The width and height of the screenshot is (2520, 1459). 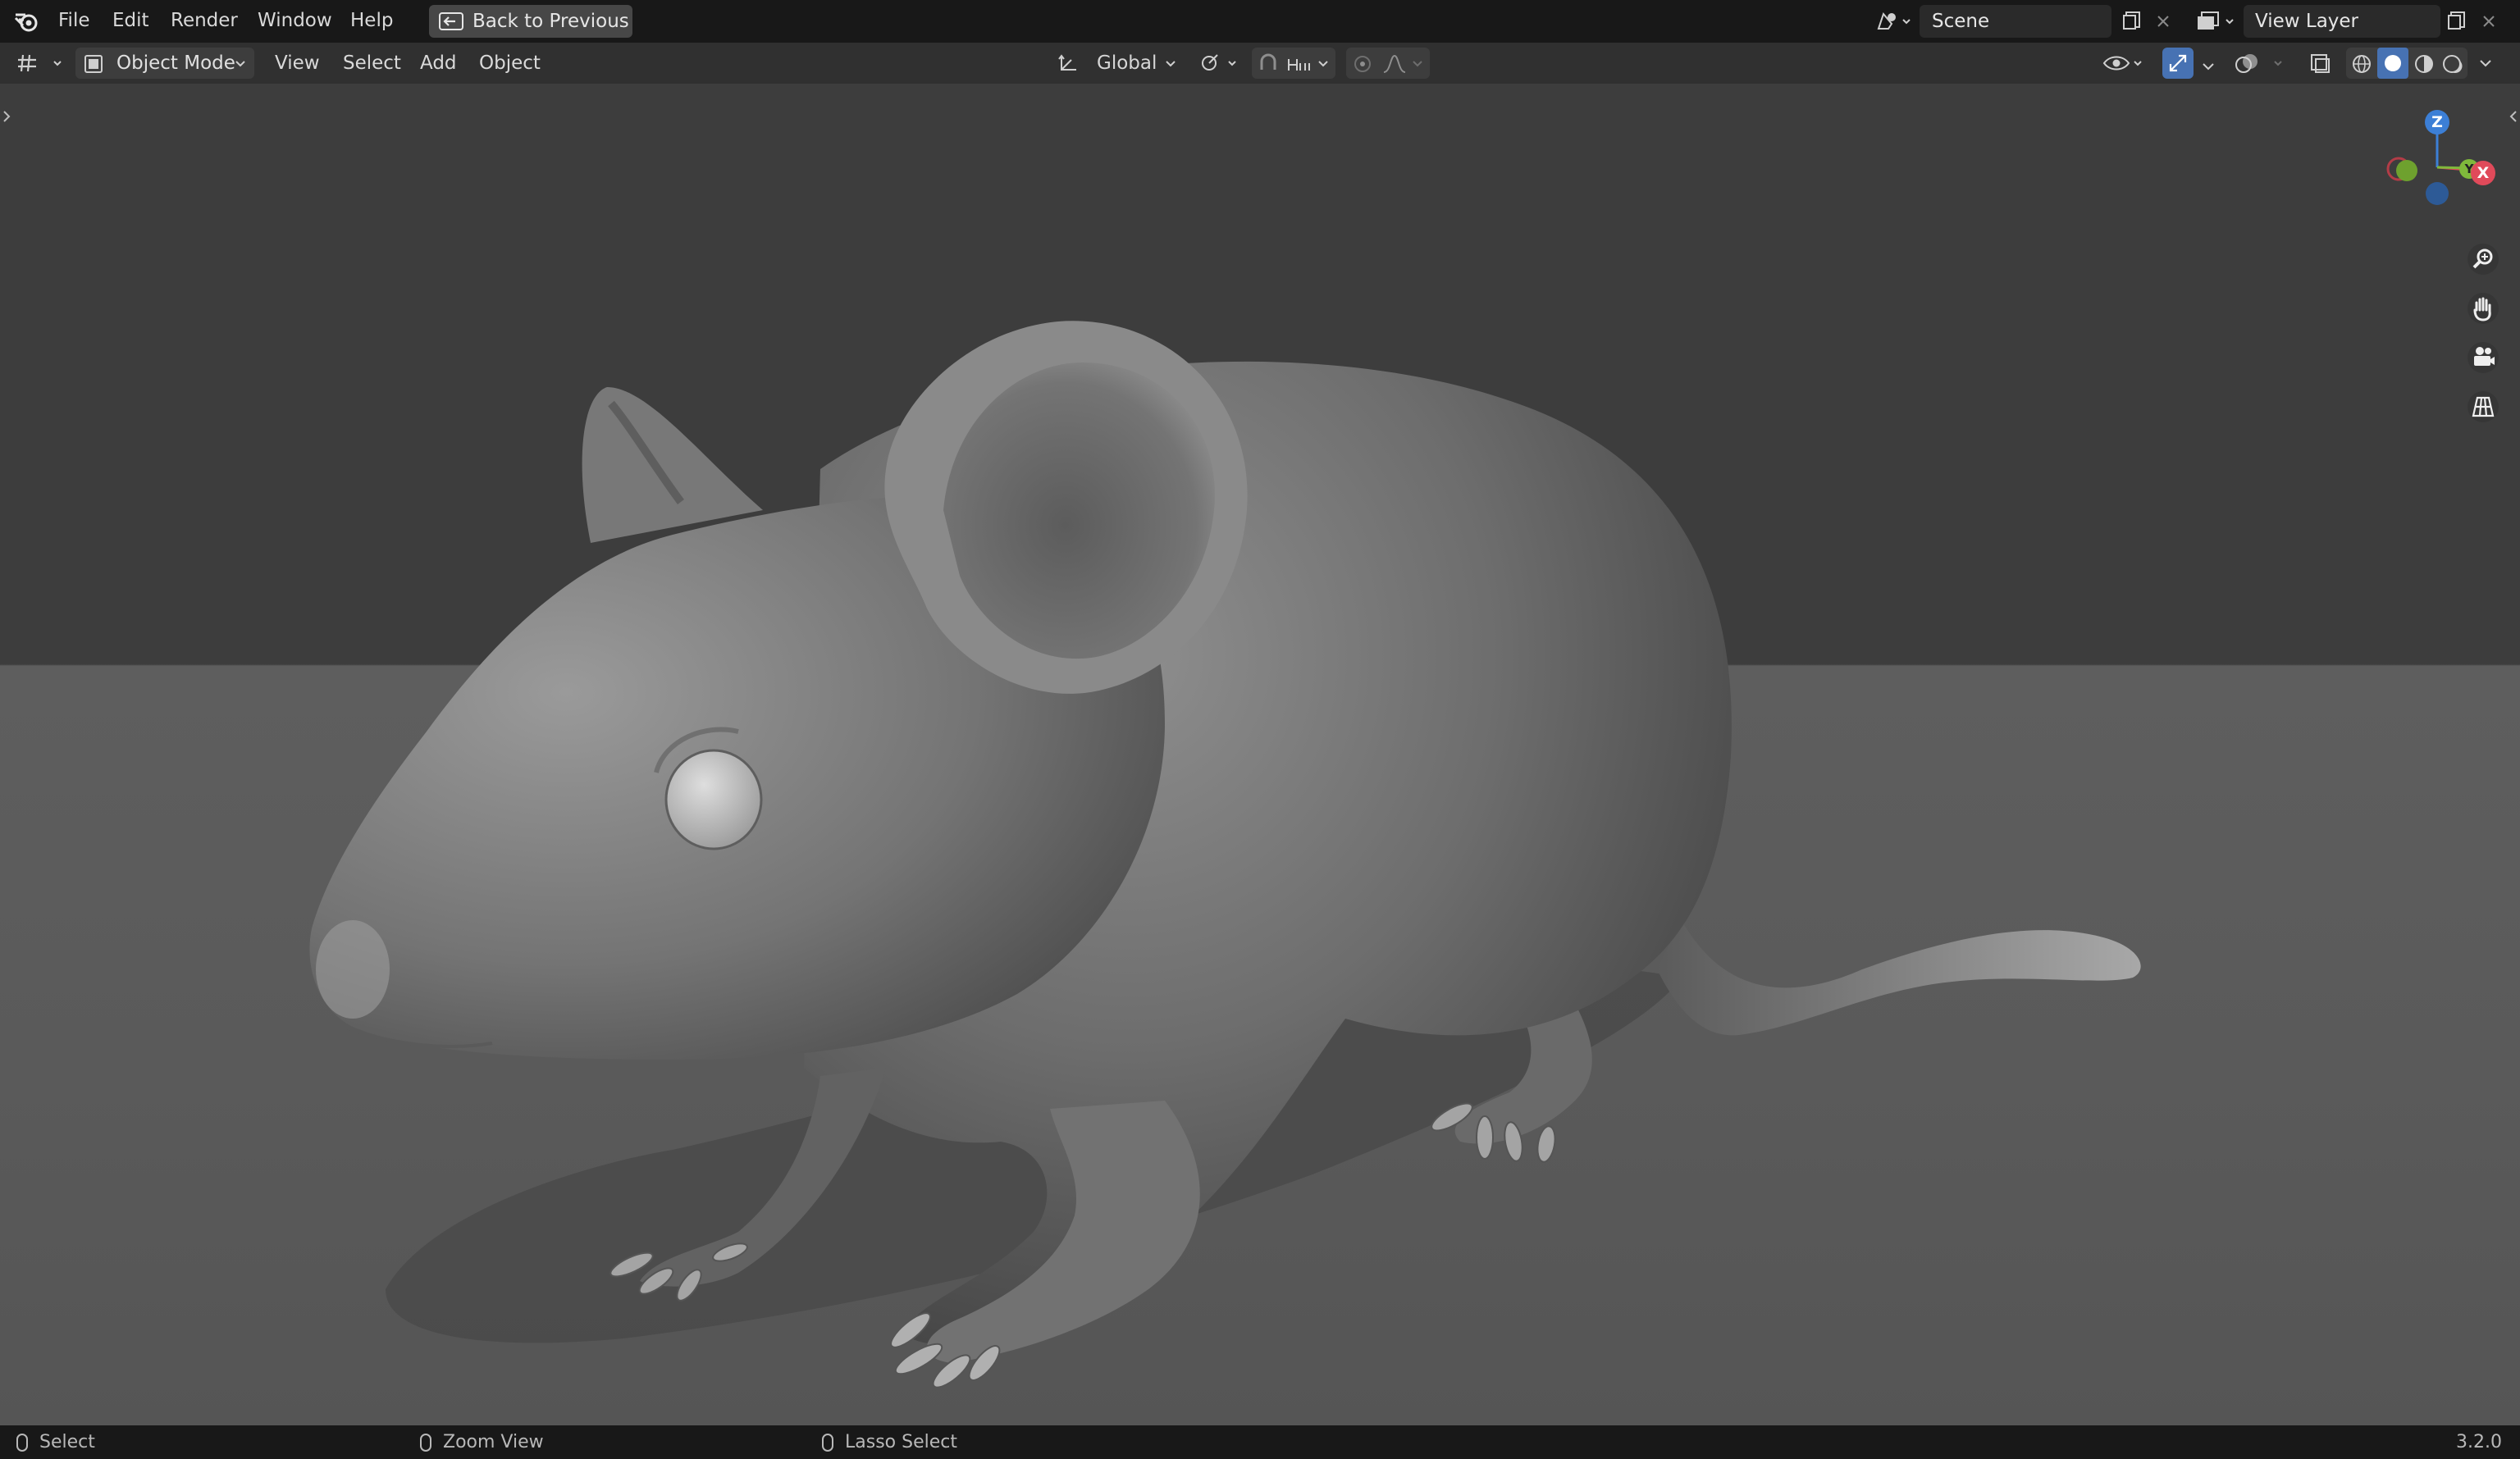 What do you see at coordinates (901, 1442) in the screenshot?
I see `status-lasso-select-label: Lasso Select` at bounding box center [901, 1442].